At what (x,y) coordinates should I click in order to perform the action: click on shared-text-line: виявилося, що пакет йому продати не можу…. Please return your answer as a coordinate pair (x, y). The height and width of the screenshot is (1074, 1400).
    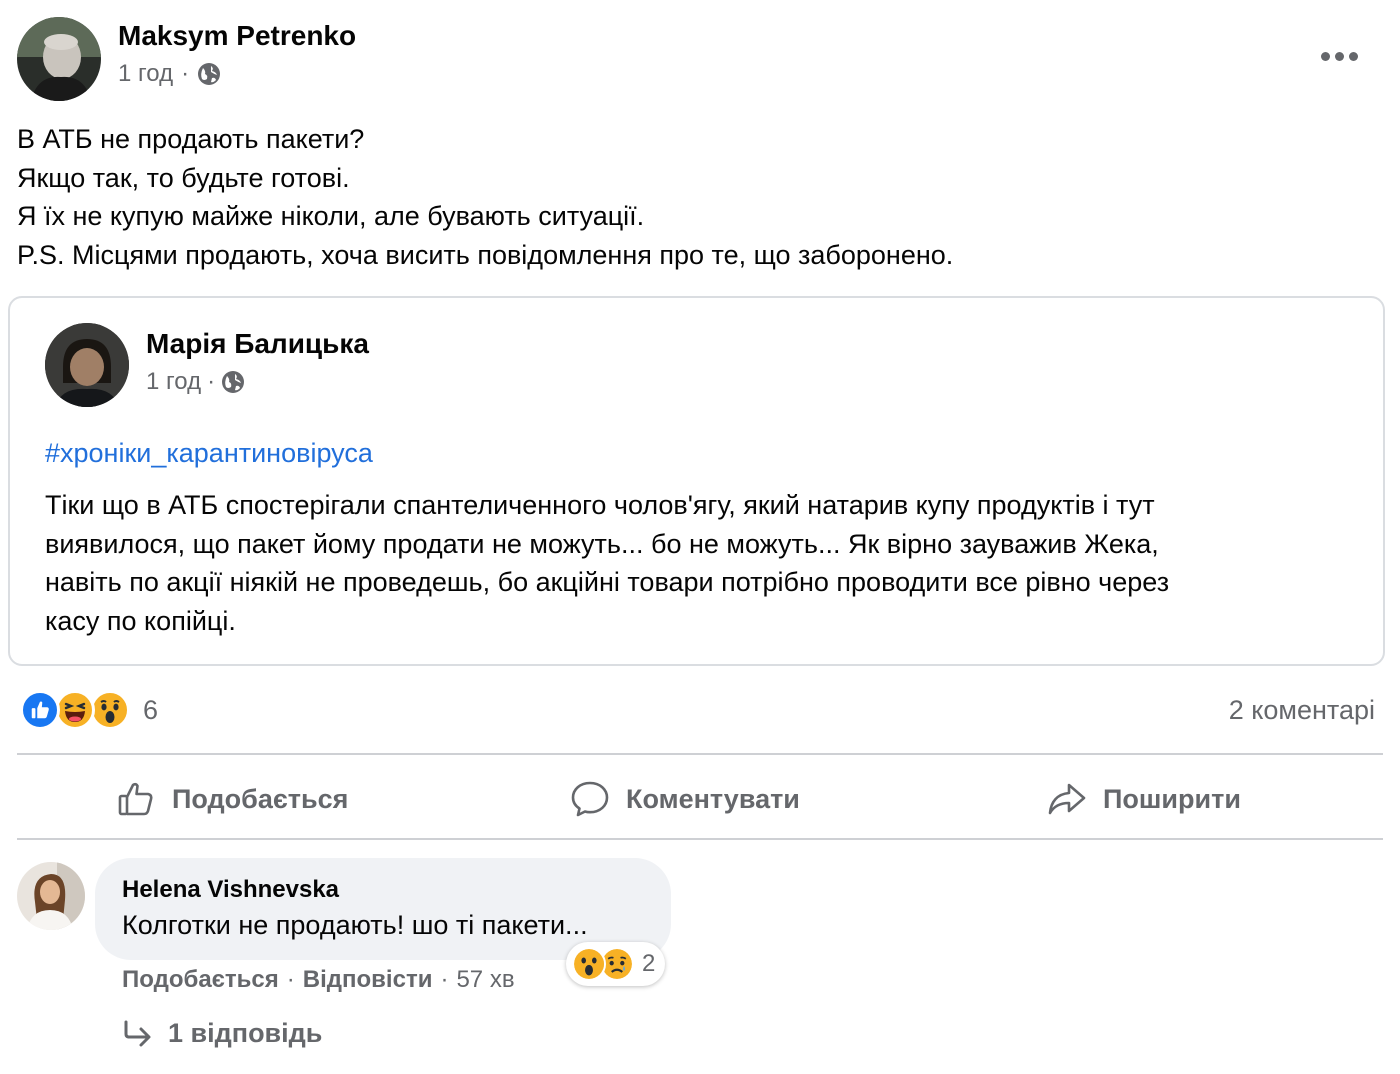
    Looking at the image, I should click on (602, 543).